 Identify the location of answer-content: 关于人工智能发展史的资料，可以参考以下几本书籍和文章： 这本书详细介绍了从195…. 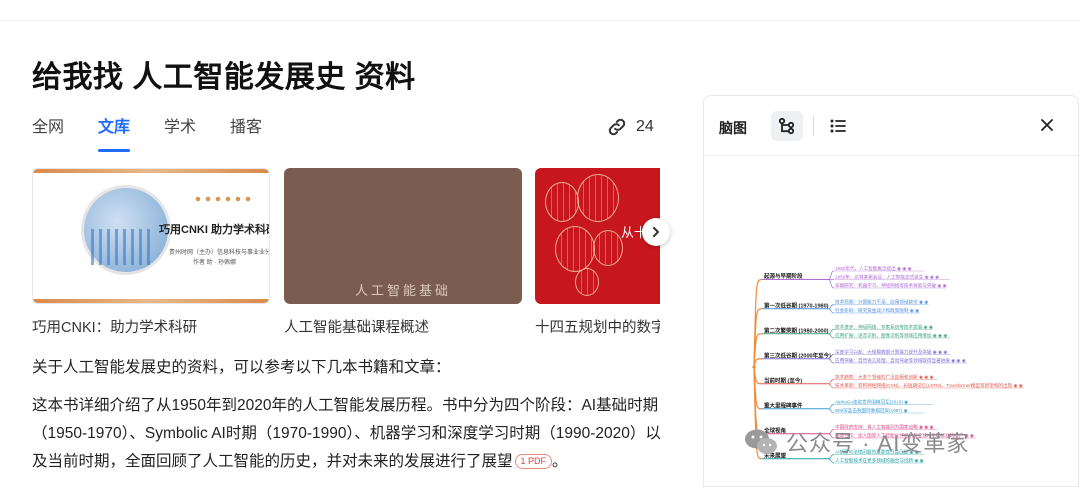
(347, 415).